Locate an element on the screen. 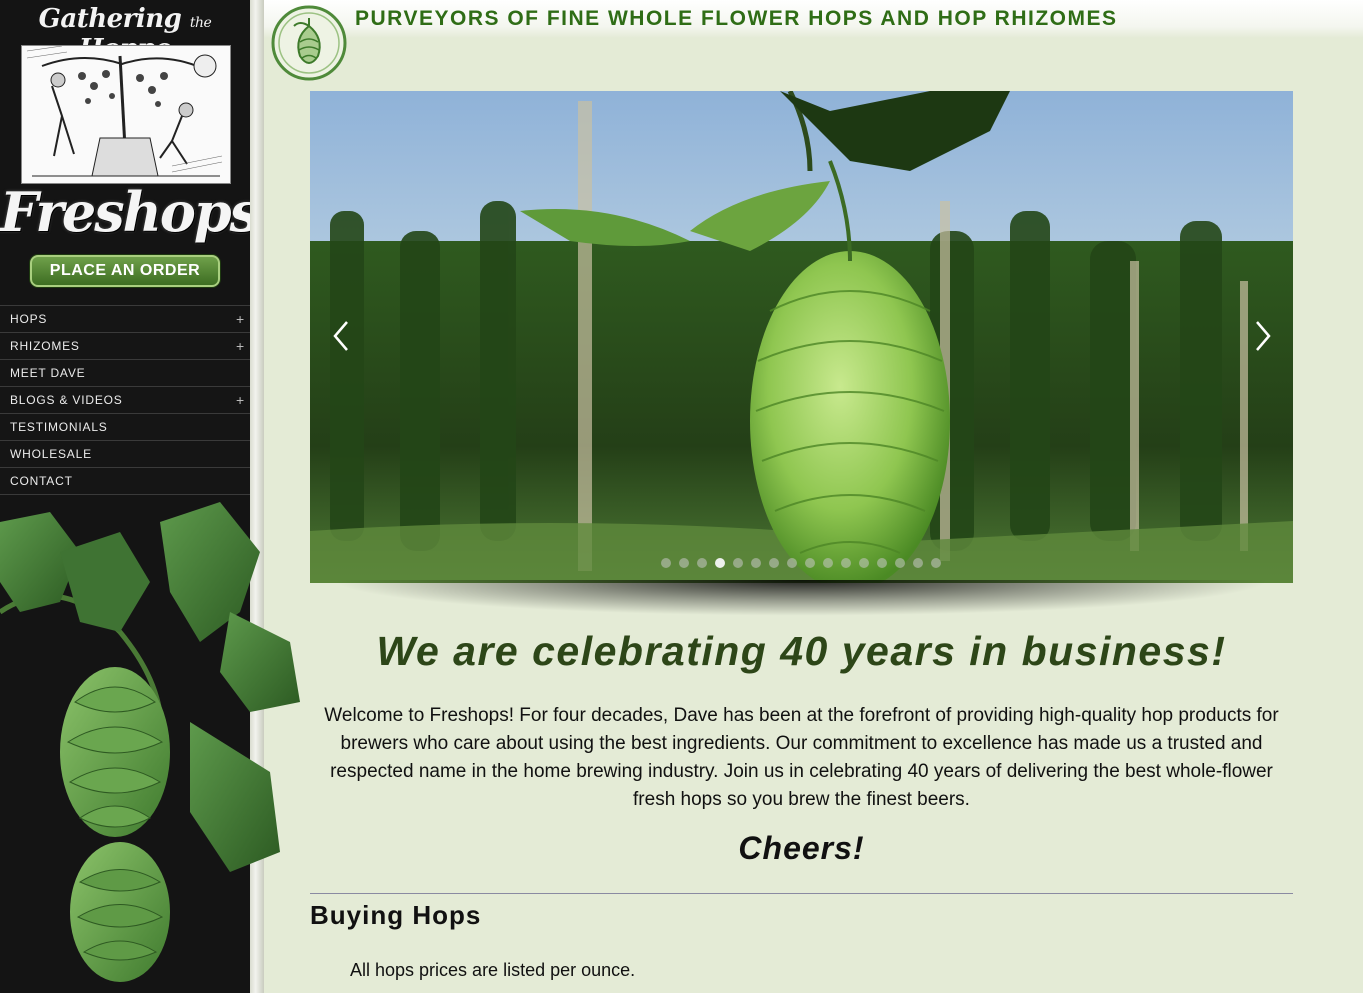  brand-top-mid: the is located at coordinates (200, 23).